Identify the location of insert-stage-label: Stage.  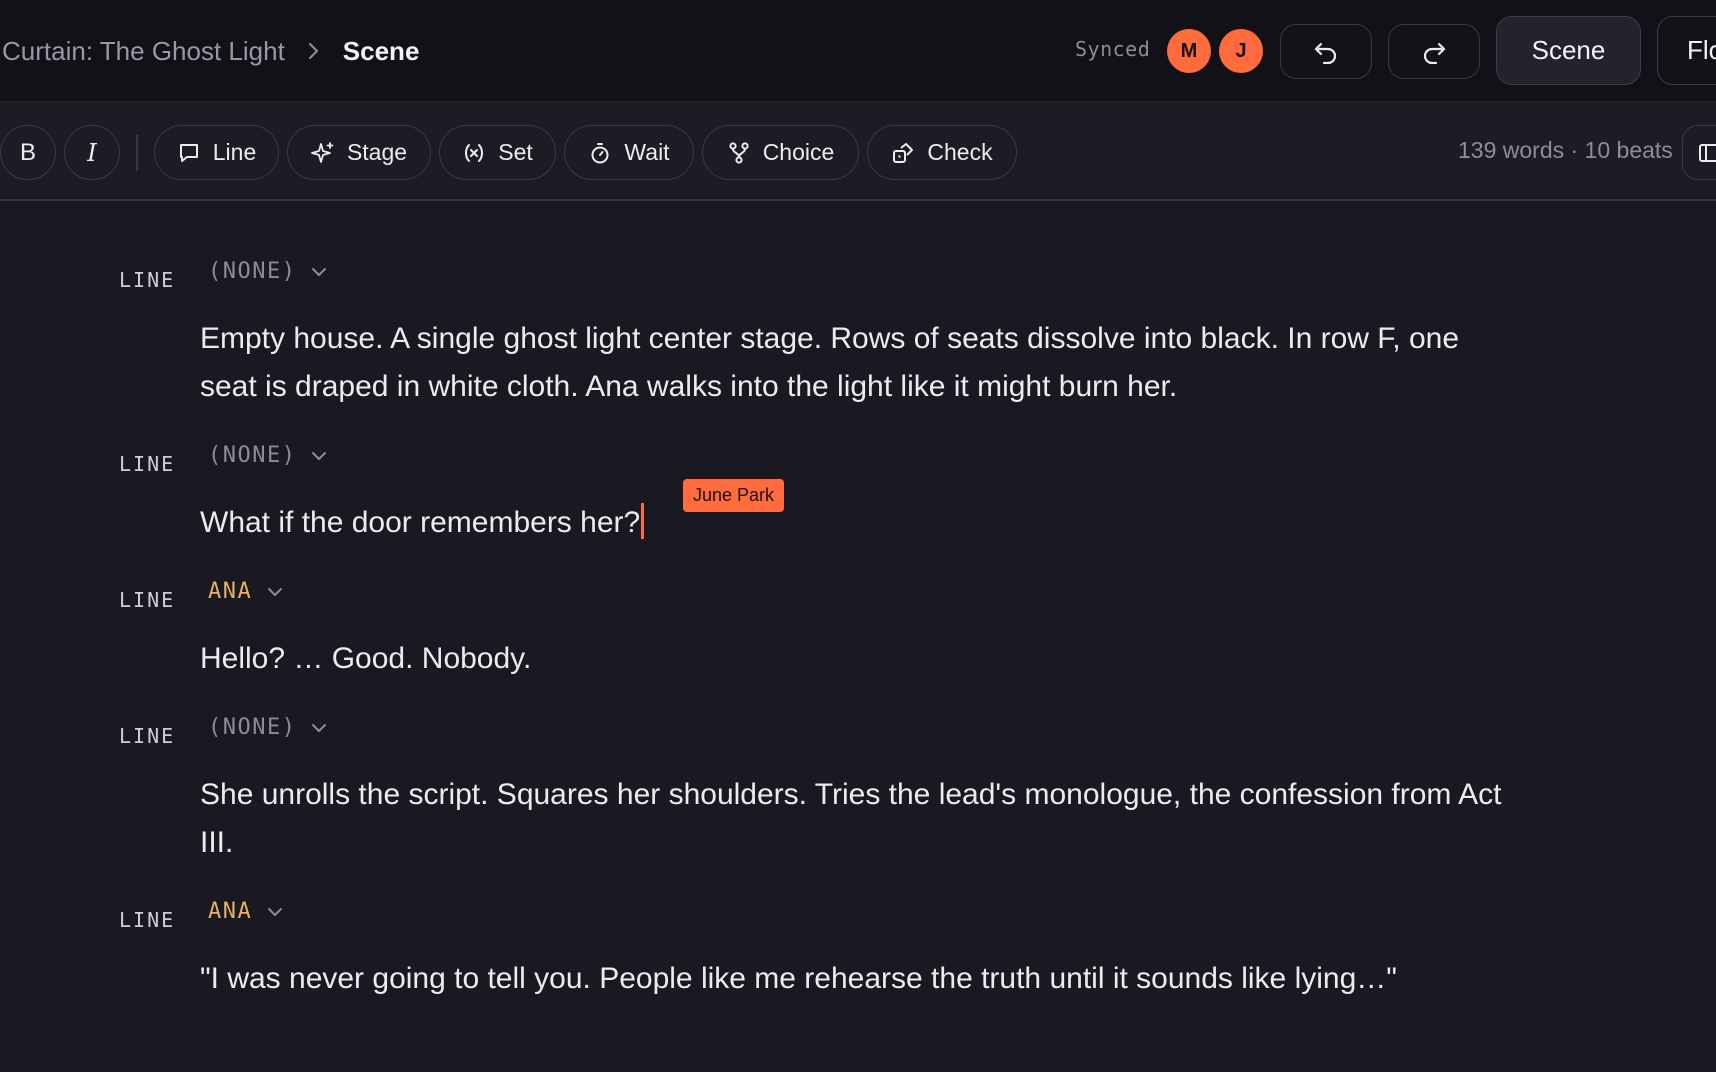
(377, 152).